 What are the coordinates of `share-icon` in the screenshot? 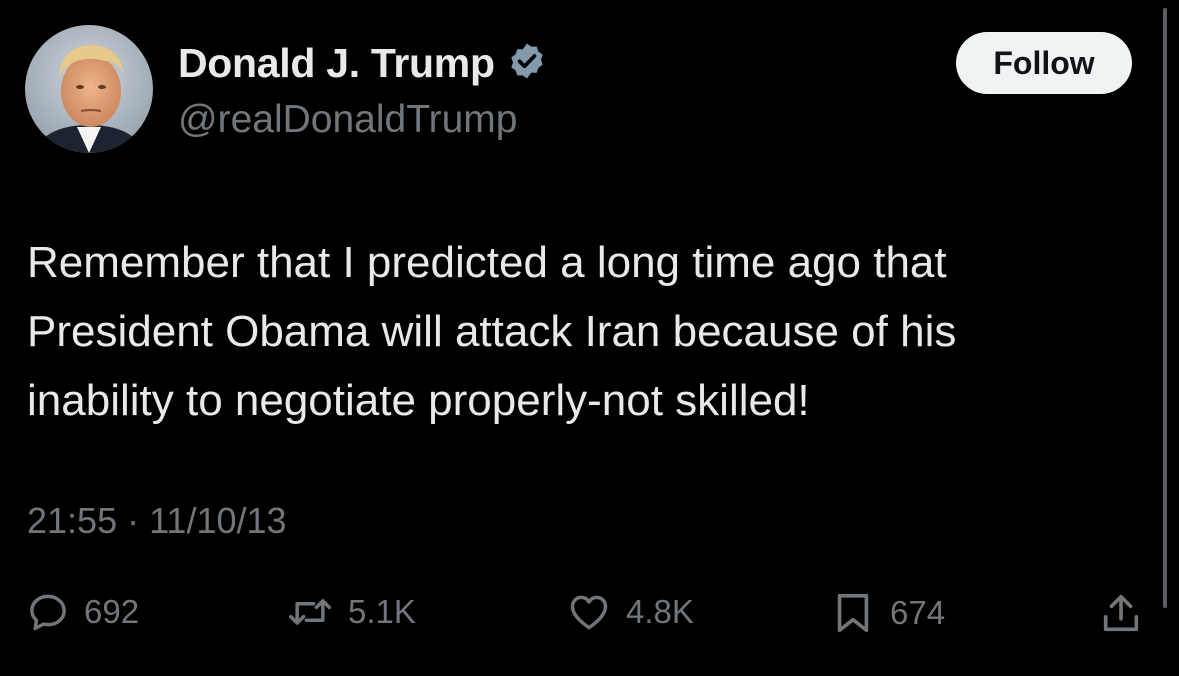 It's located at (1121, 613).